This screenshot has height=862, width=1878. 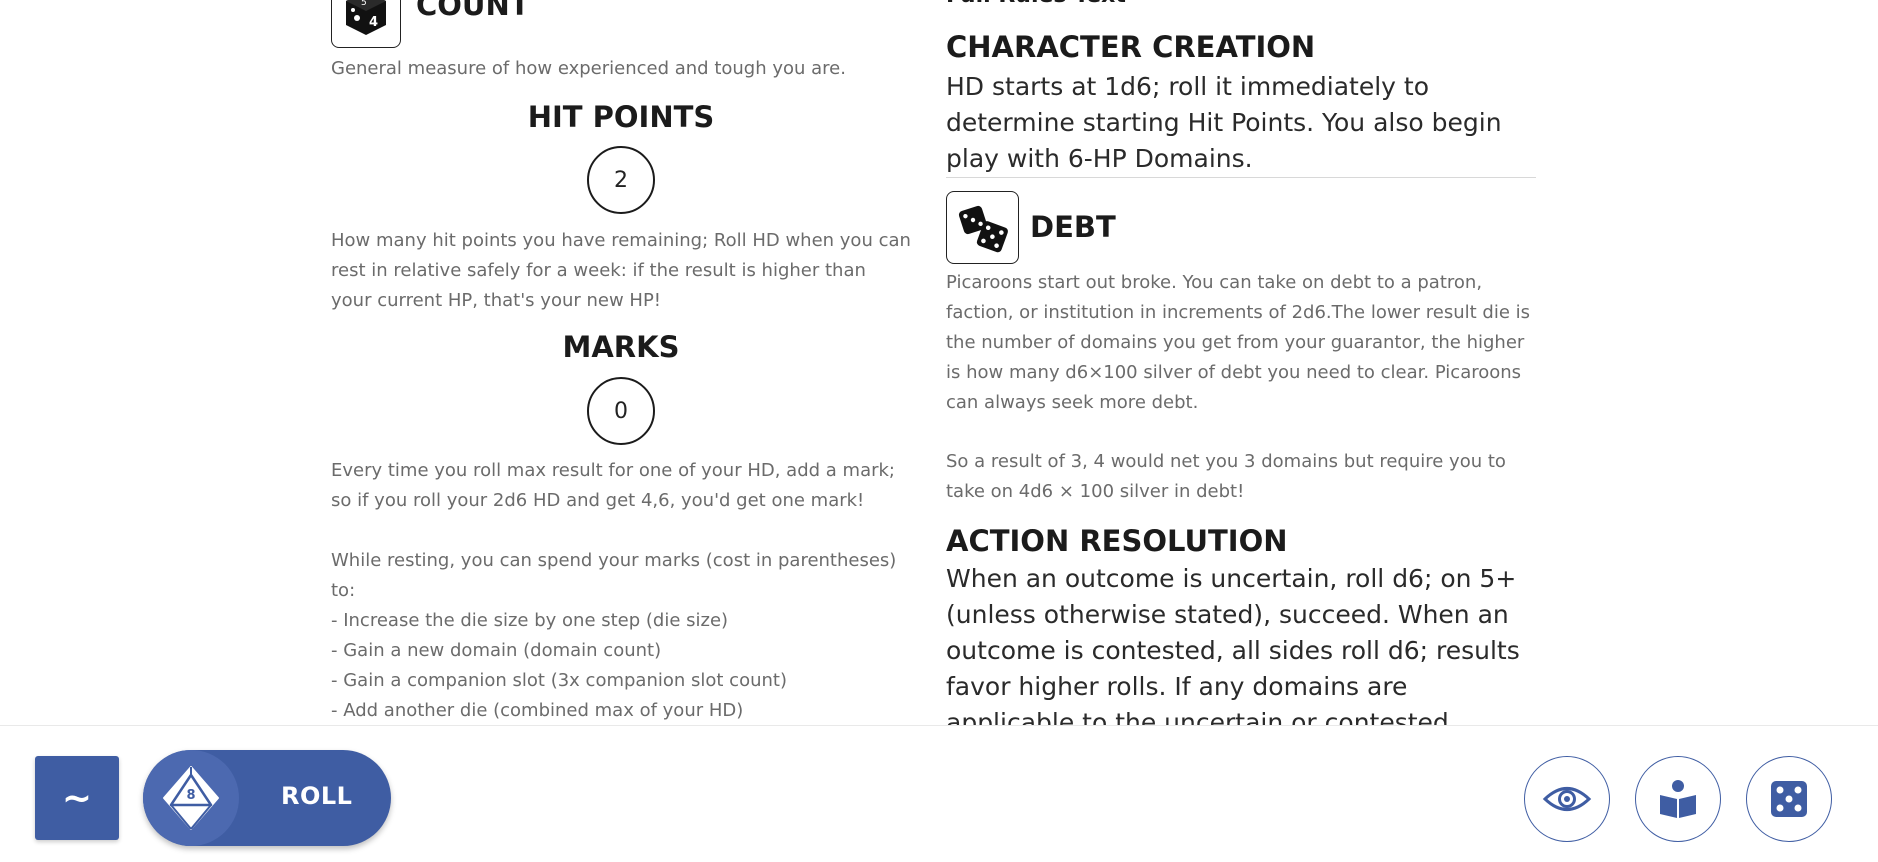 What do you see at coordinates (473, 11) in the screenshot?
I see `count-title: COUNT` at bounding box center [473, 11].